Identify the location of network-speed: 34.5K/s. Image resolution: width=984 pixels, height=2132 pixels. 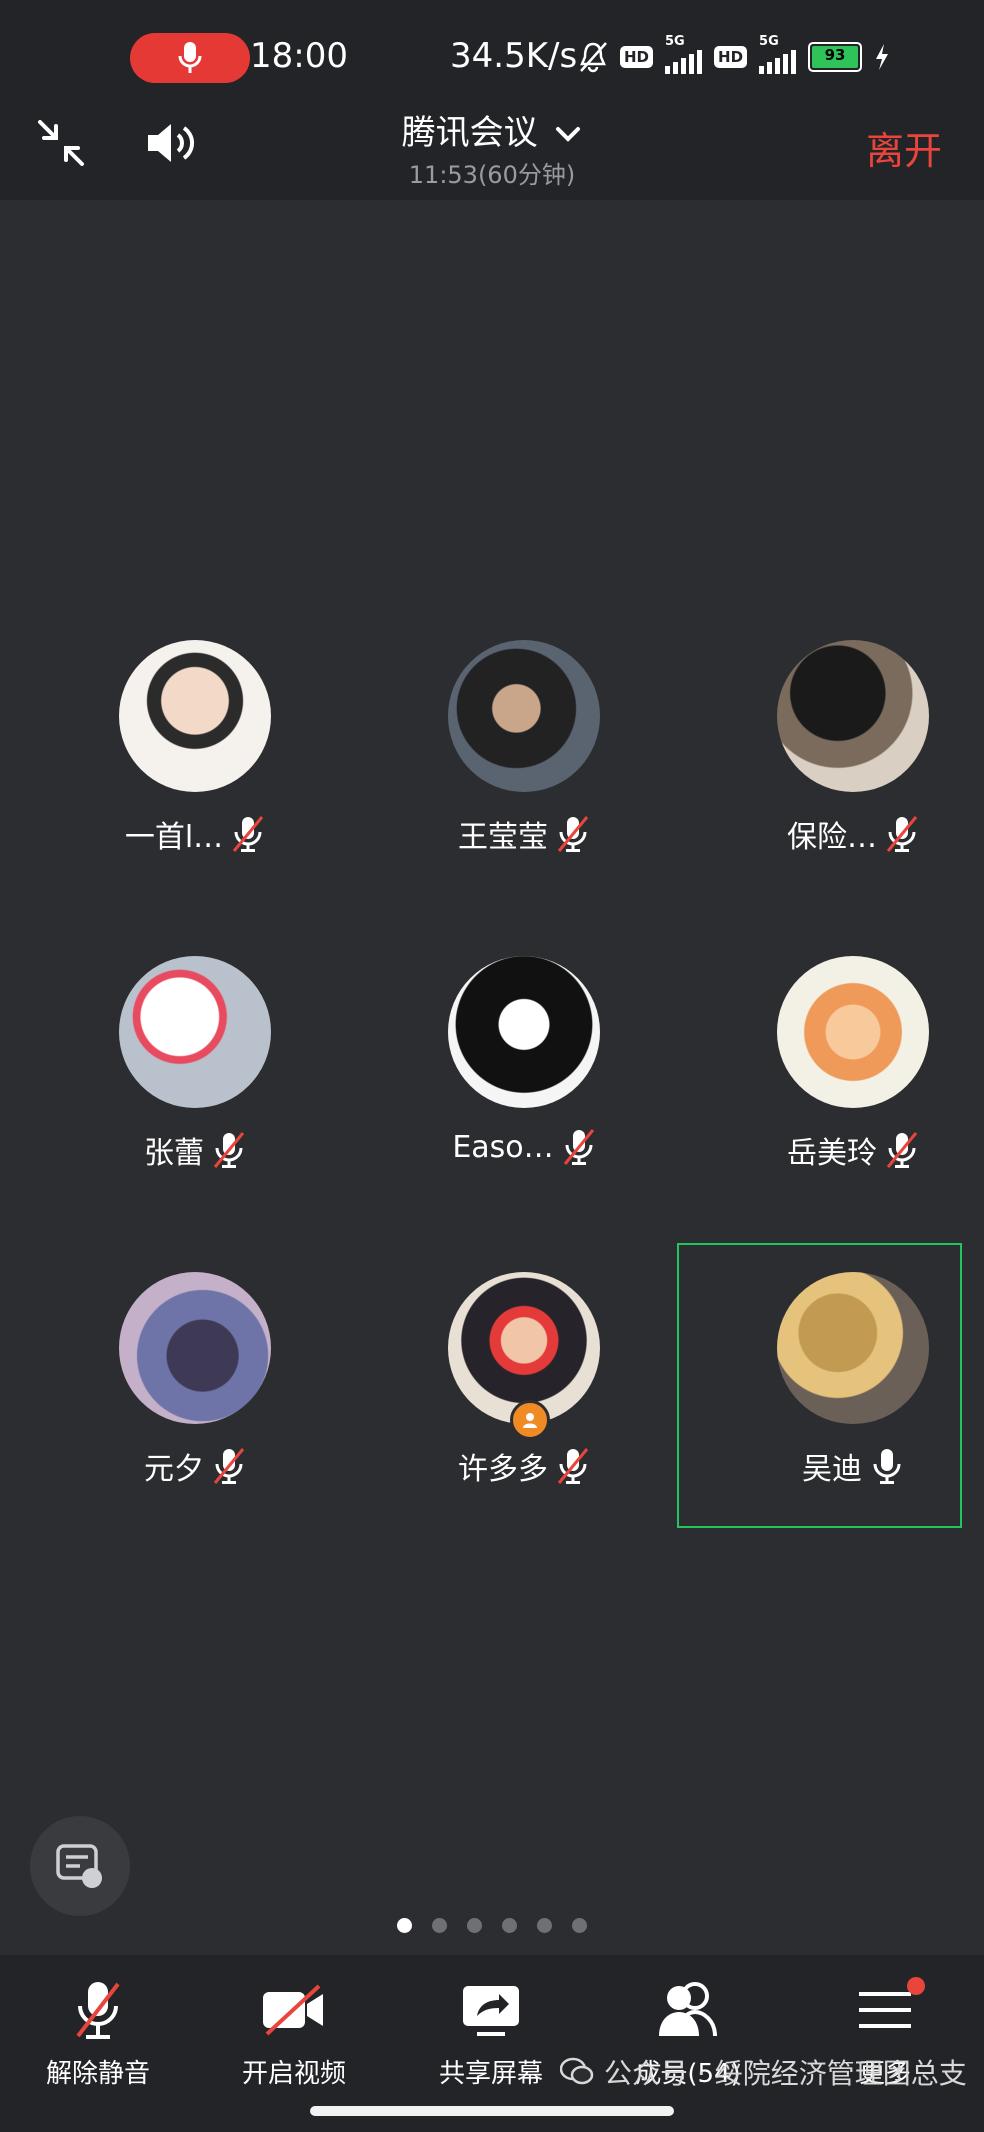
(514, 56).